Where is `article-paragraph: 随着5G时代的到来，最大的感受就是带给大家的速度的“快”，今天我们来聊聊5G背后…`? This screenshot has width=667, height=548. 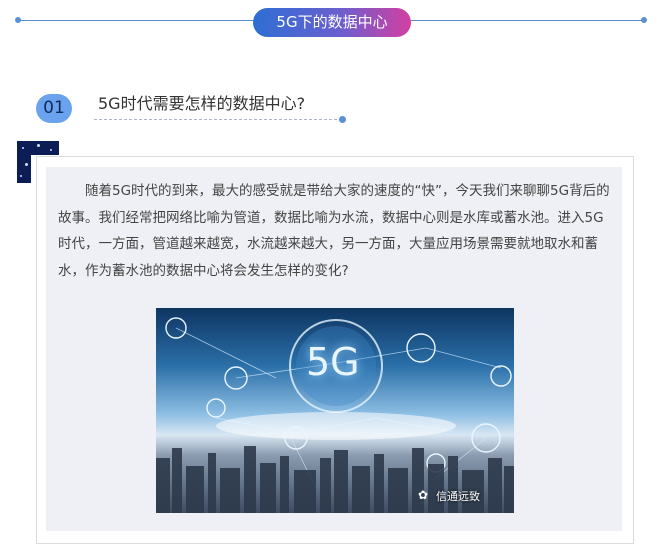
article-paragraph: 随着5G时代的到来，最大的感受就是带给大家的速度的“快”，今天我们来聊聊5G背后… is located at coordinates (334, 231).